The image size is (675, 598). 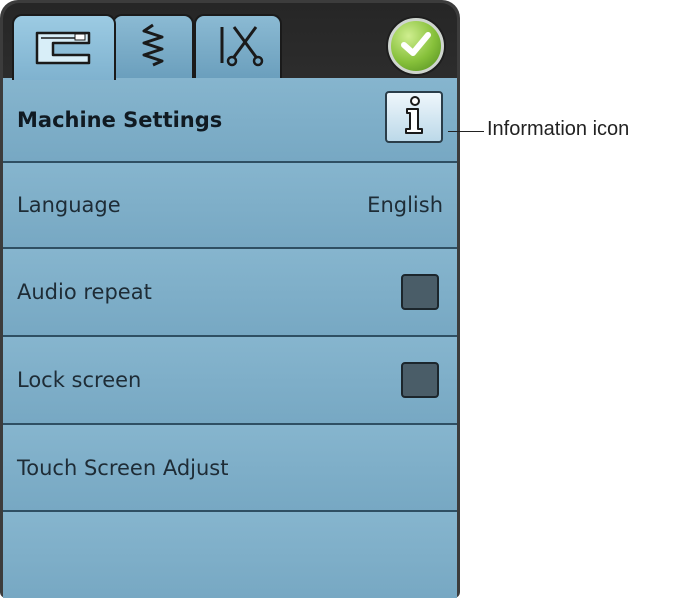 What do you see at coordinates (84, 292) in the screenshot?
I see `audio-repeat-label: Audio repeat` at bounding box center [84, 292].